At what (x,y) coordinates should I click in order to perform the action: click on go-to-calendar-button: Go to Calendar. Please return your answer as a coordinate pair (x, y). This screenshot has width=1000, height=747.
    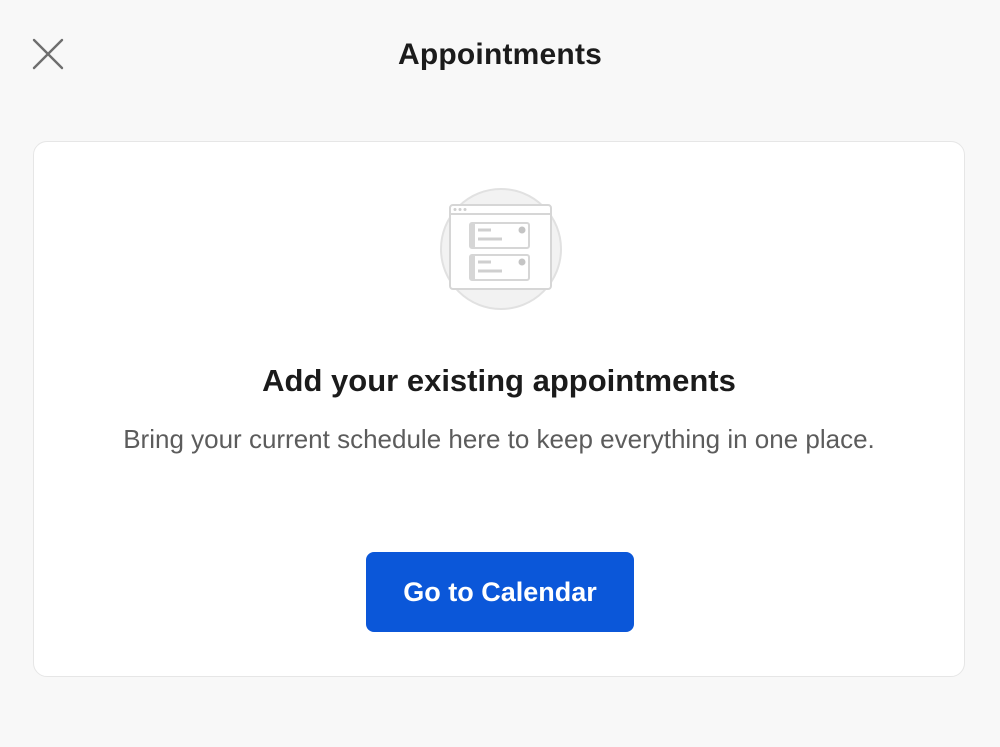
    Looking at the image, I should click on (500, 592).